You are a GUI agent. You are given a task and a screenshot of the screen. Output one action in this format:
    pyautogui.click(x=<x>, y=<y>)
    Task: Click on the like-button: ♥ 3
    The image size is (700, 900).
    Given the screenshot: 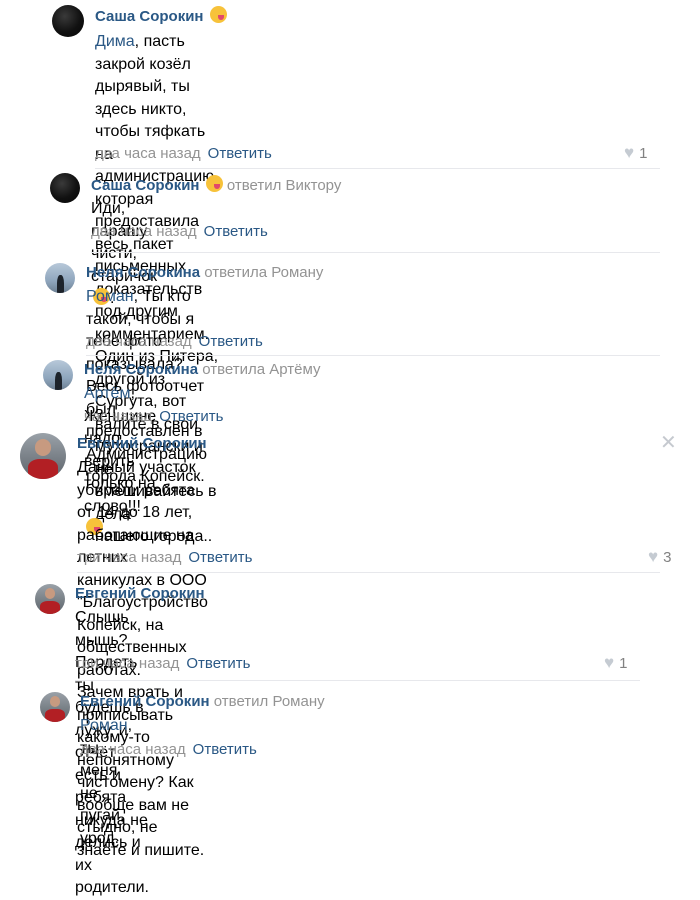 What is the action you would take?
    pyautogui.click(x=659, y=557)
    